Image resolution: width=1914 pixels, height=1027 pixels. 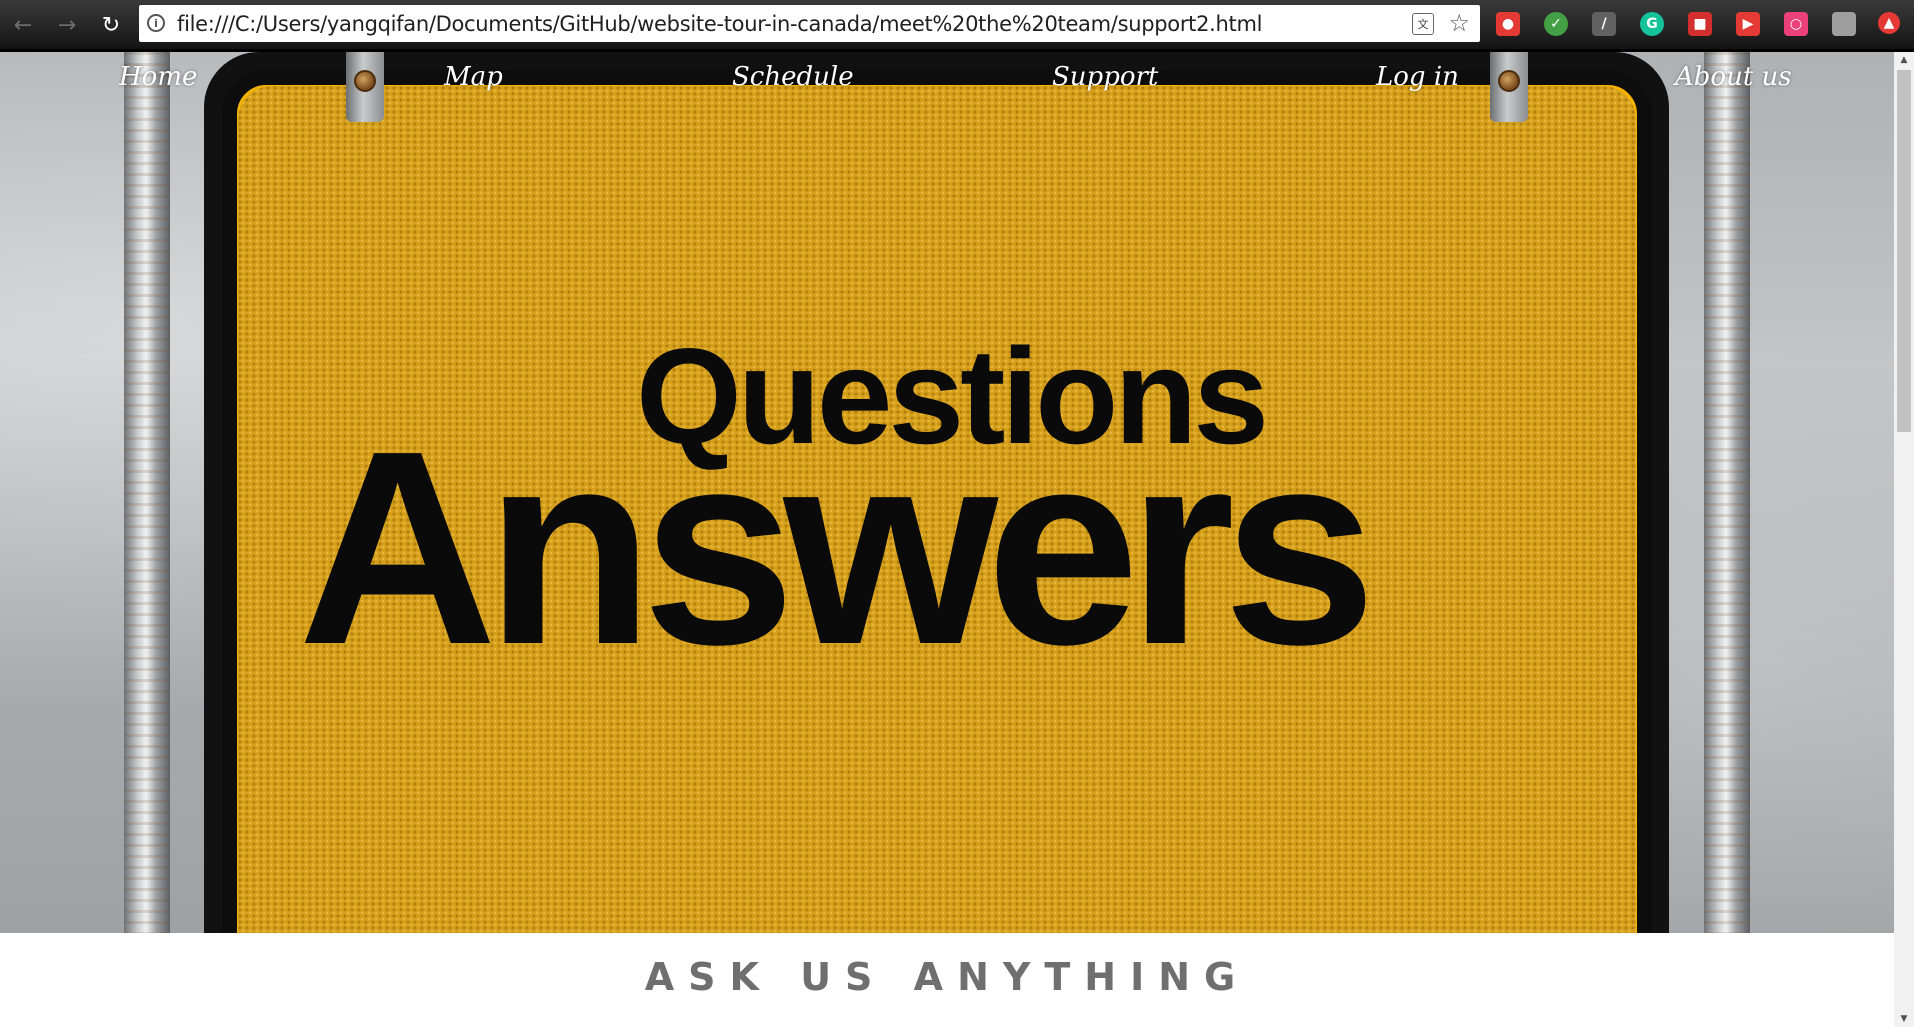 What do you see at coordinates (1700, 24) in the screenshot?
I see `extension-red-square-icon: ■` at bounding box center [1700, 24].